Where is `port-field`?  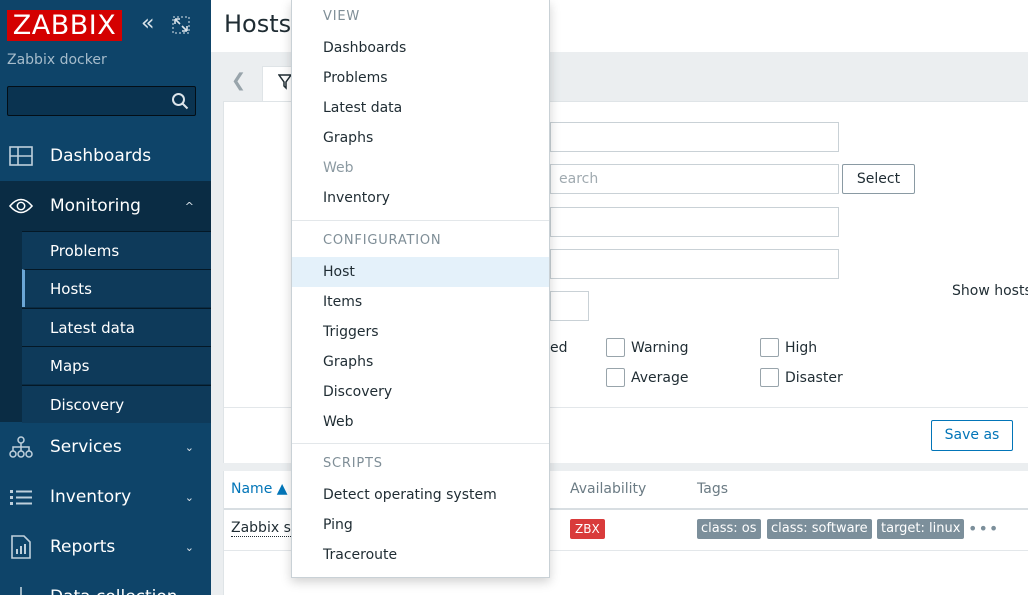
port-field is located at coordinates (569, 306).